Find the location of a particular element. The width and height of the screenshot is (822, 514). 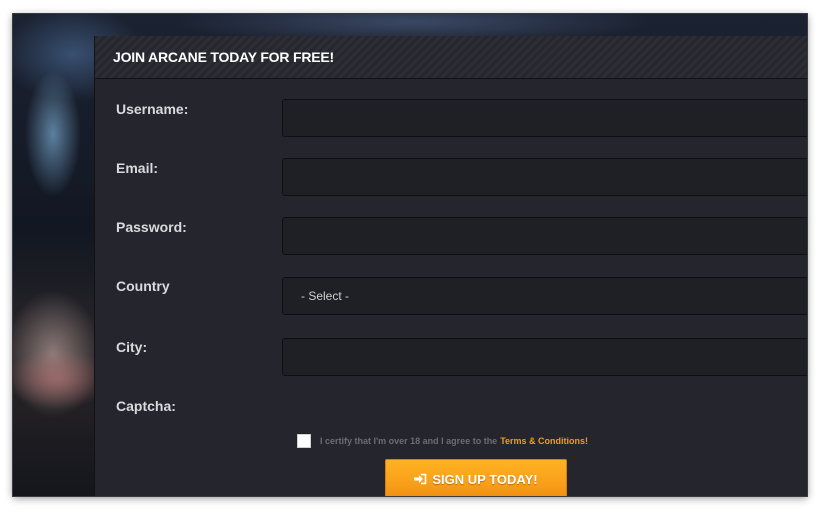

sign-in-icon is located at coordinates (420, 479).